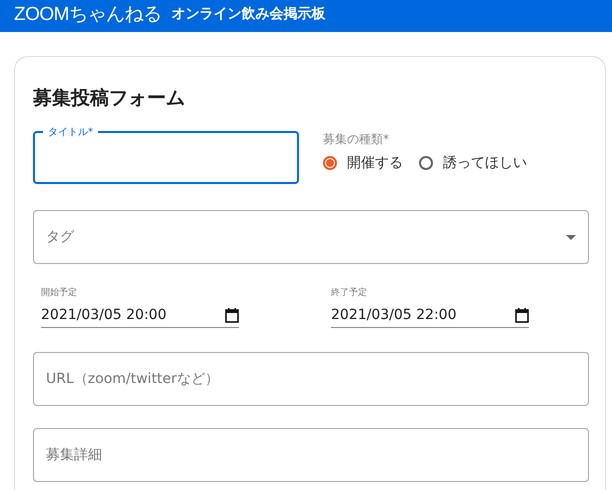 This screenshot has height=490, width=612. Describe the element at coordinates (356, 139) in the screenshot. I see `type-label: 募集の種類*` at that location.